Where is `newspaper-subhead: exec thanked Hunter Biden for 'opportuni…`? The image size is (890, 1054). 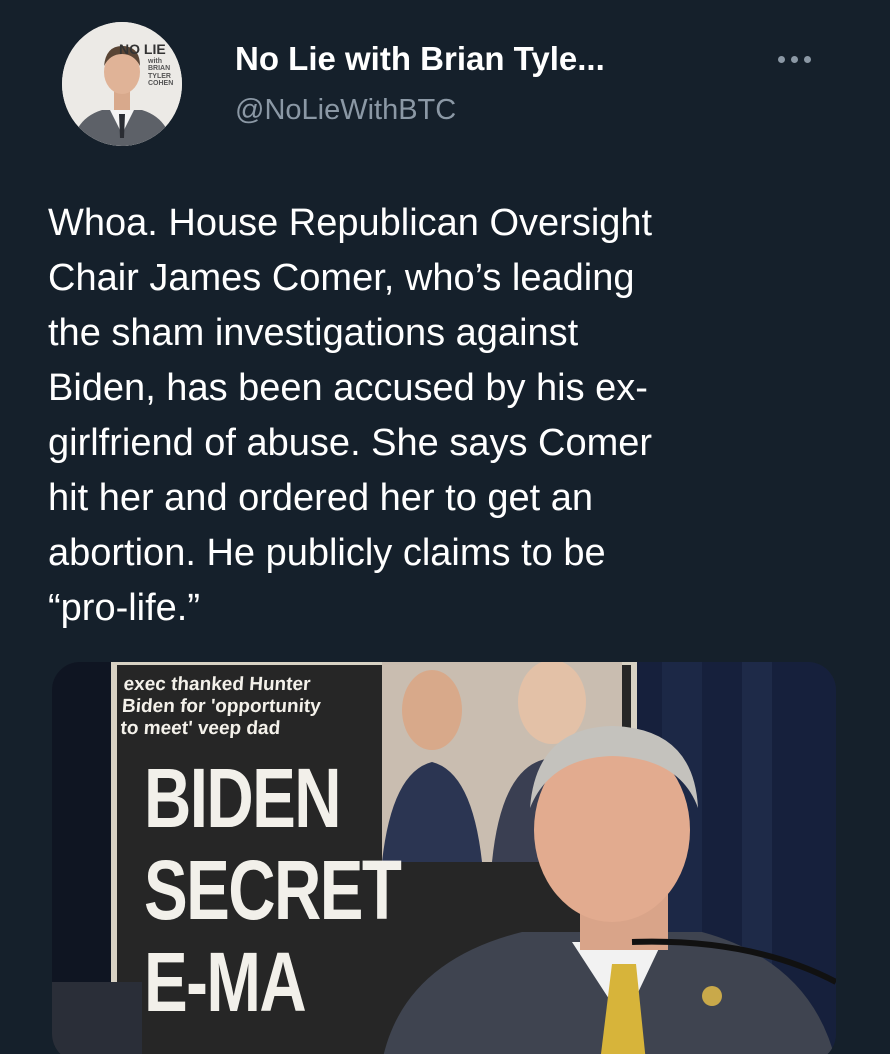
newspaper-subhead: exec thanked Hunter Biden for 'opportuni… is located at coordinates (220, 706).